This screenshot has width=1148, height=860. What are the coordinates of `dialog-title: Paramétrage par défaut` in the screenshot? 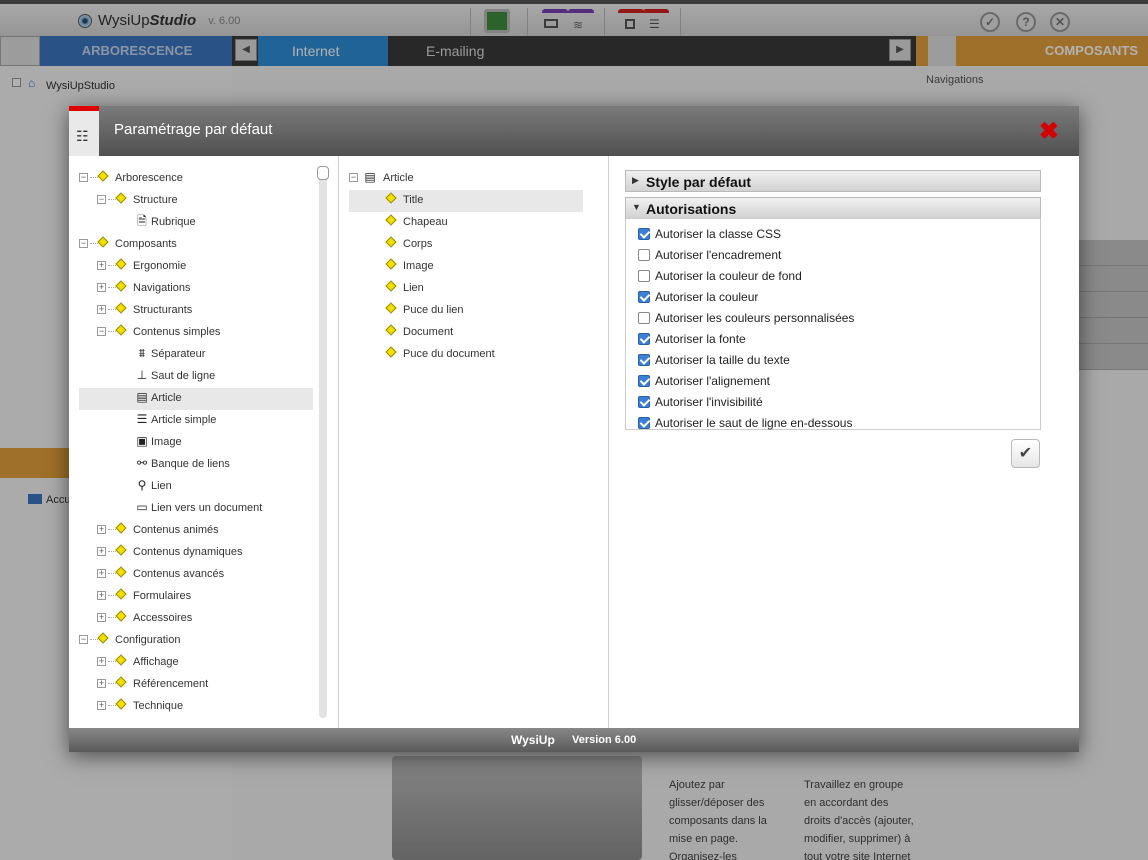 It's located at (193, 129).